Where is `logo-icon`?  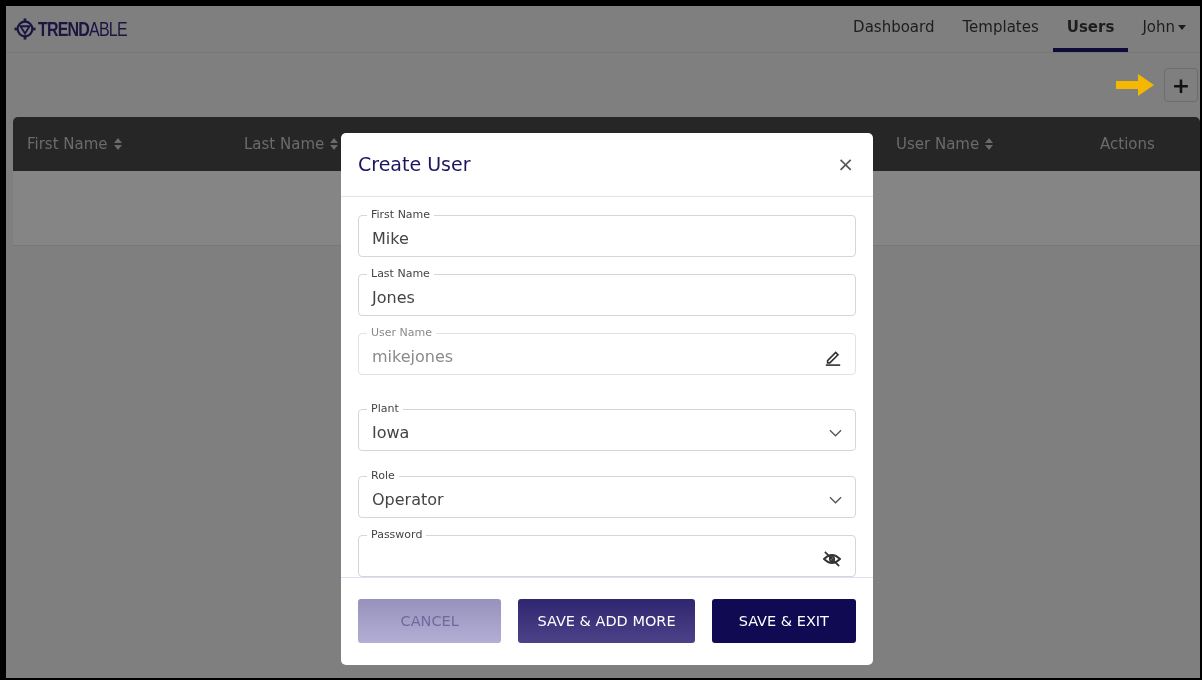 logo-icon is located at coordinates (25, 29).